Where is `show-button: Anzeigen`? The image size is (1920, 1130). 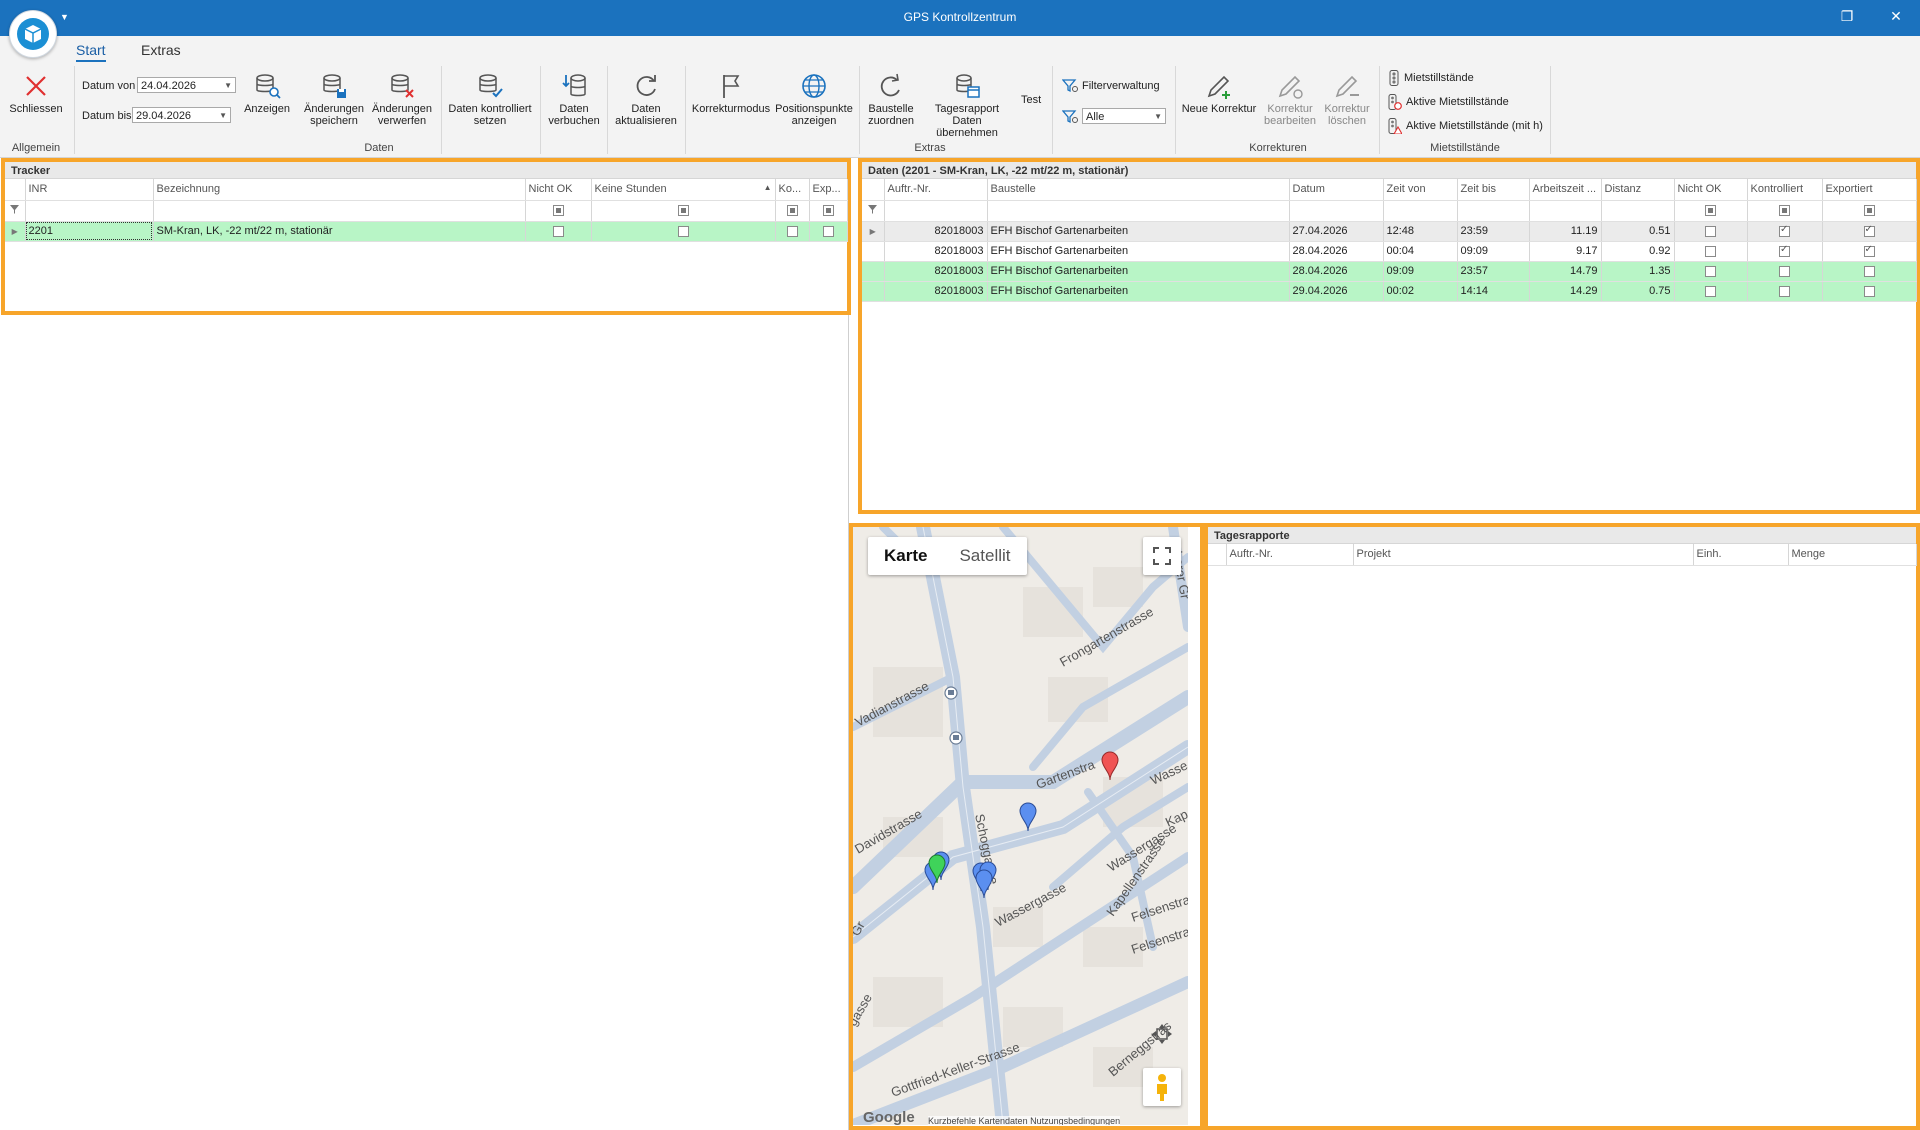 show-button: Anzeigen is located at coordinates (267, 93).